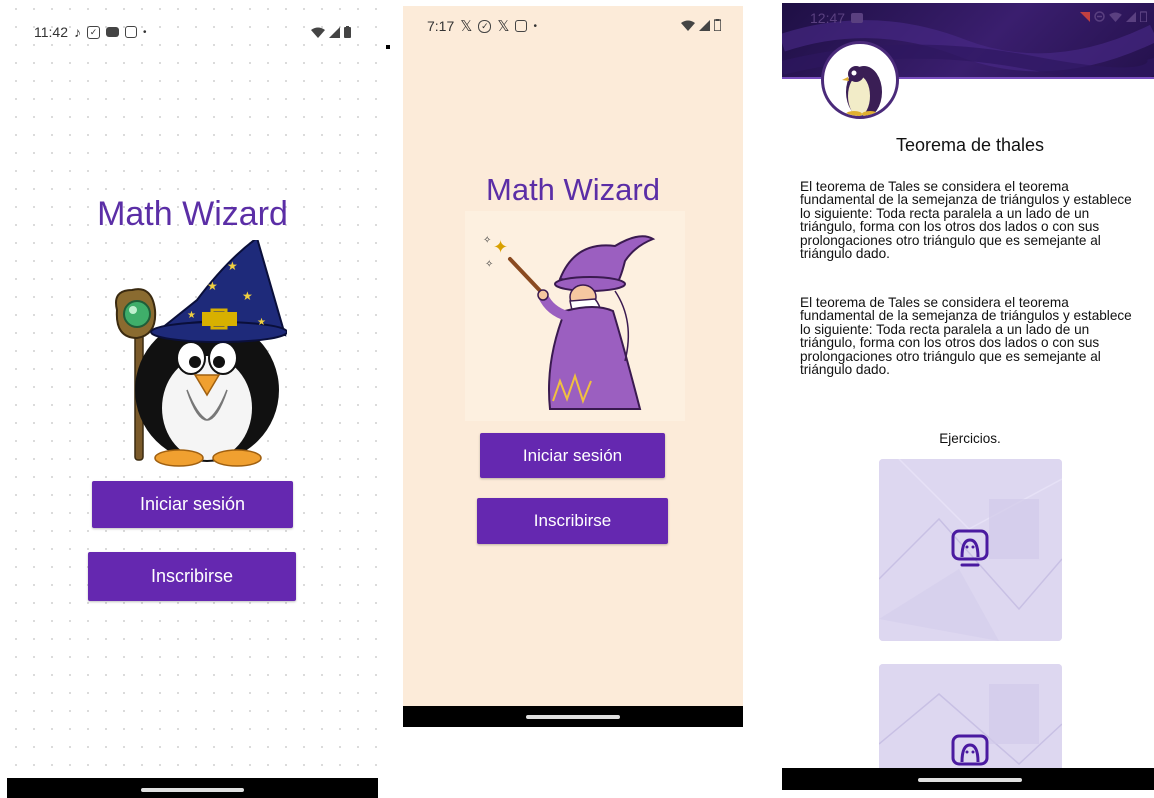 Image resolution: width=1154 pixels, height=798 pixels. I want to click on status-bar: 7:17 𝕏 ✓ 𝕏 •, so click(482, 26).